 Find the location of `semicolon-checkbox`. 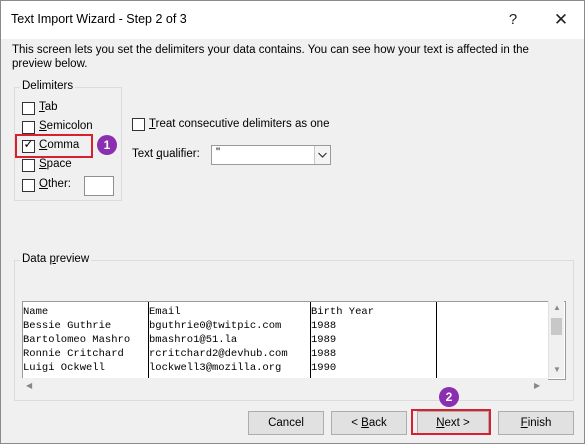

semicolon-checkbox is located at coordinates (28, 127).